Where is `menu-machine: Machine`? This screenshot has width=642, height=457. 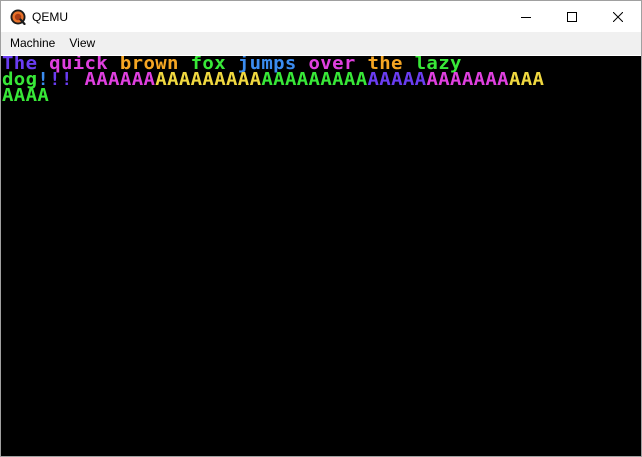
menu-machine: Machine is located at coordinates (32, 43).